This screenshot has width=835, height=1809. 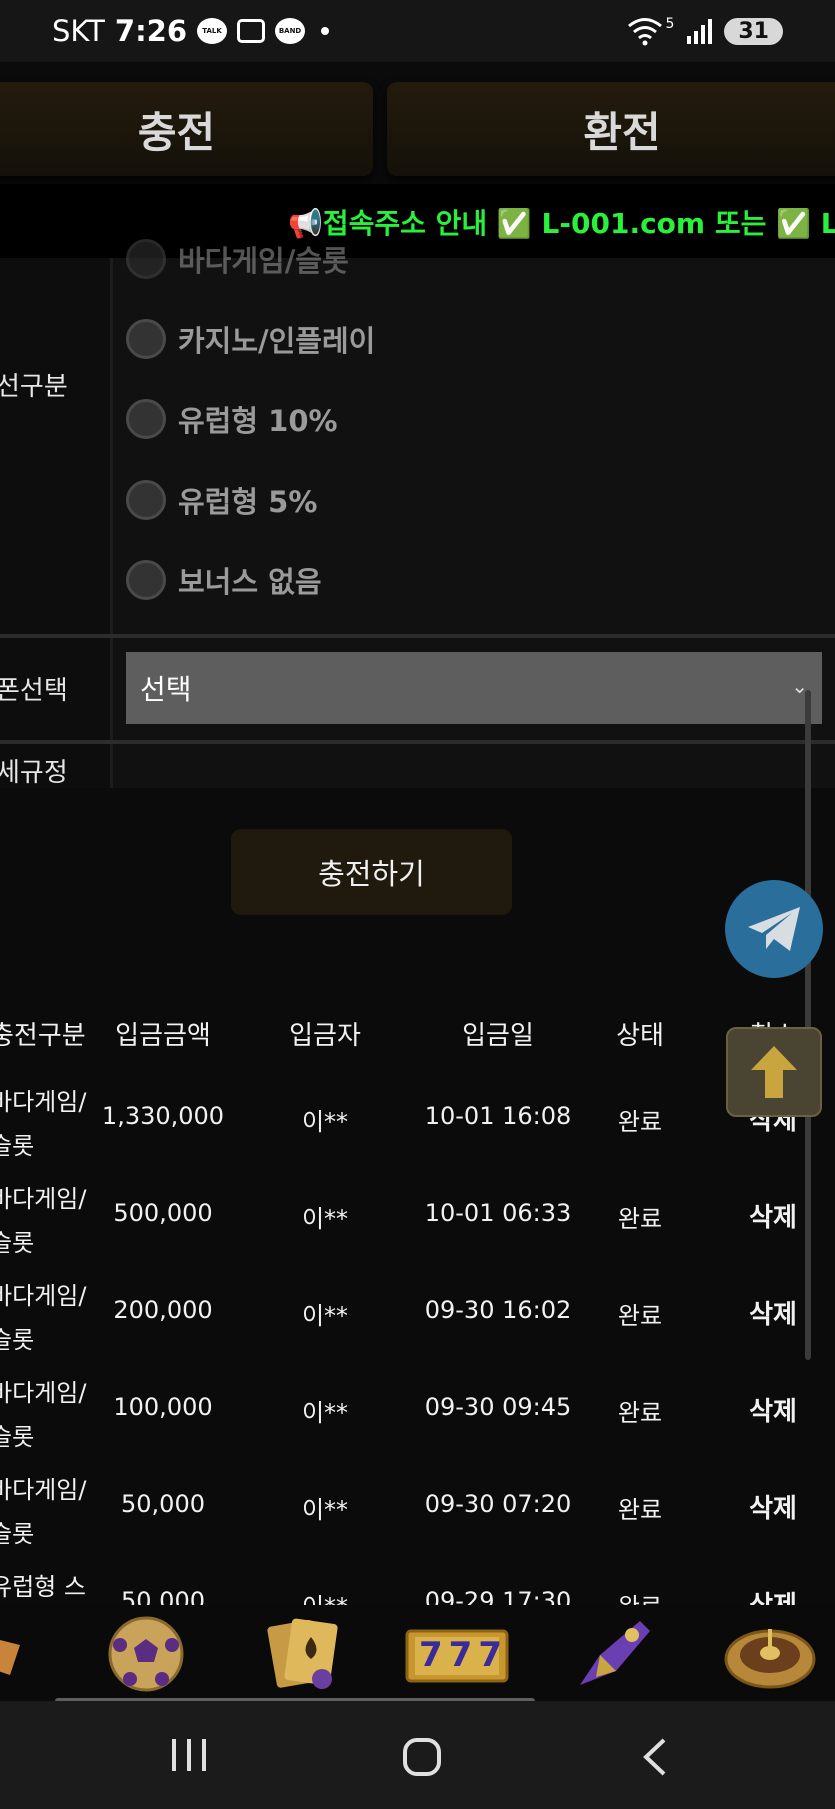 What do you see at coordinates (498, 1310) in the screenshot?
I see `cell-date: 09-30 16:02` at bounding box center [498, 1310].